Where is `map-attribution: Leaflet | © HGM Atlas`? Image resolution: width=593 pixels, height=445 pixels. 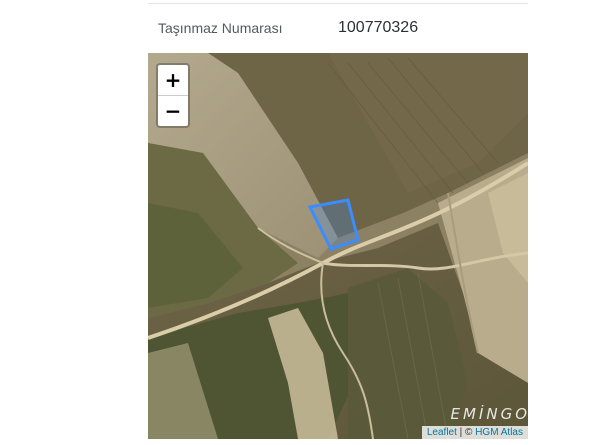
map-attribution: Leaflet | © HGM Atlas is located at coordinates (474, 432).